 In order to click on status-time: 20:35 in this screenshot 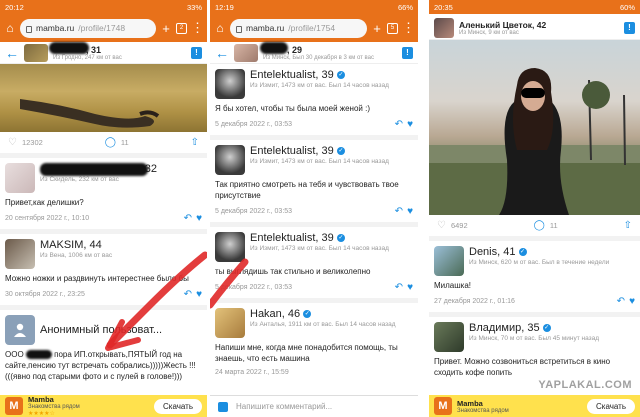, I will do `click(443, 7)`.